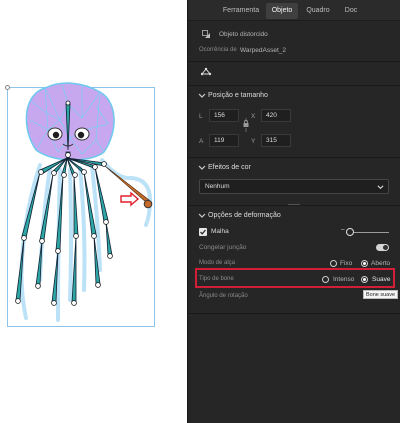  Describe the element at coordinates (382, 247) in the screenshot. I see `freeze-joint-toggle` at that location.